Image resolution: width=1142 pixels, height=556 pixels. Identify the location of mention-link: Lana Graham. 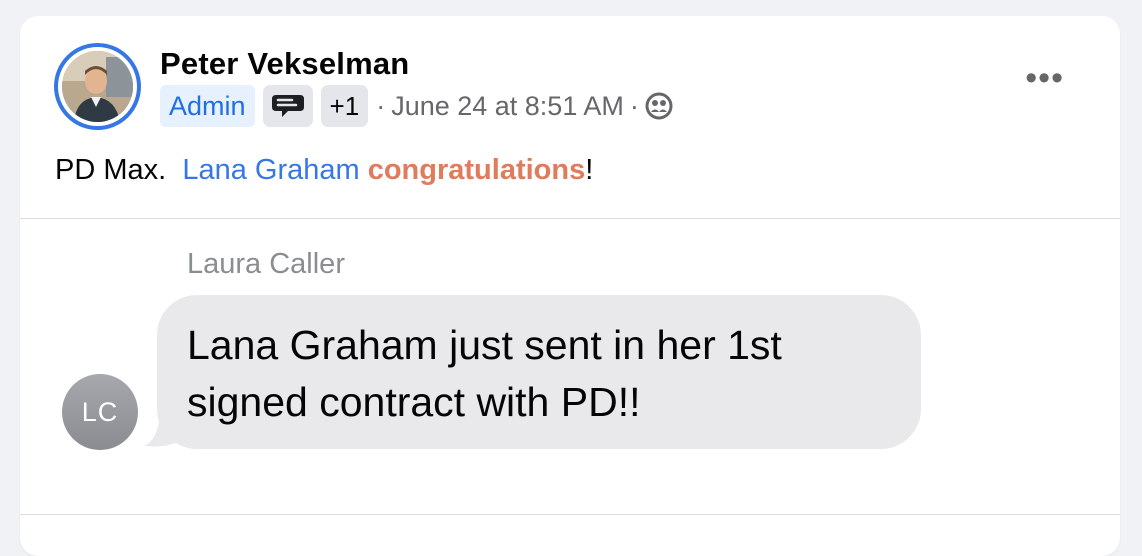
(270, 170).